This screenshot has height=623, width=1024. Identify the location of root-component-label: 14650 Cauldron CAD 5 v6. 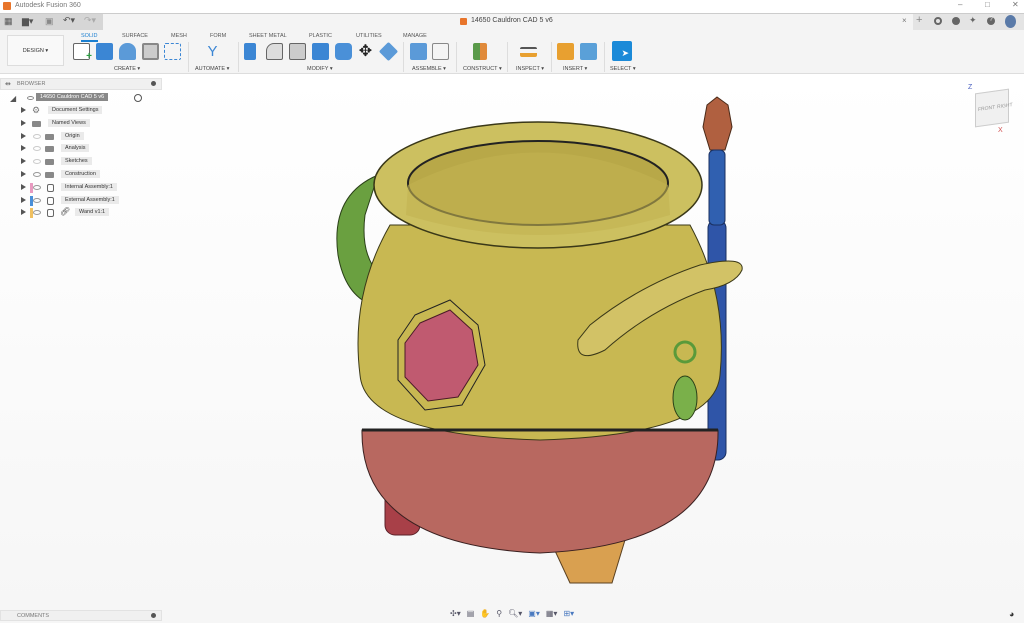
(72, 97).